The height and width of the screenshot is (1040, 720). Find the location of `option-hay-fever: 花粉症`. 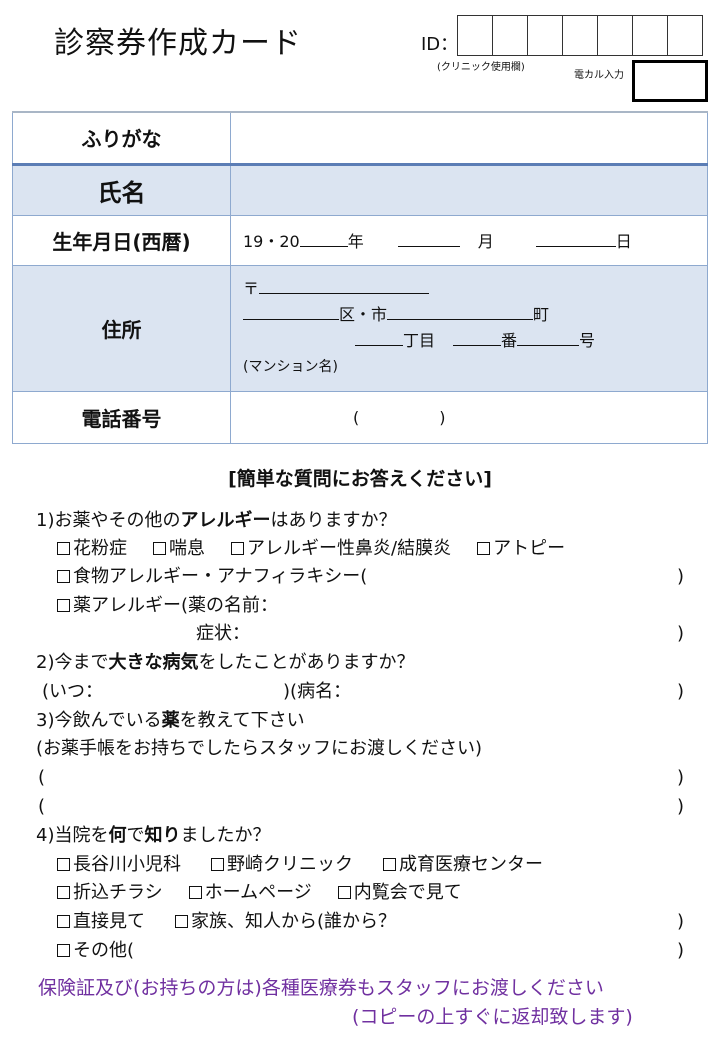

option-hay-fever: 花粉症 is located at coordinates (92, 548).